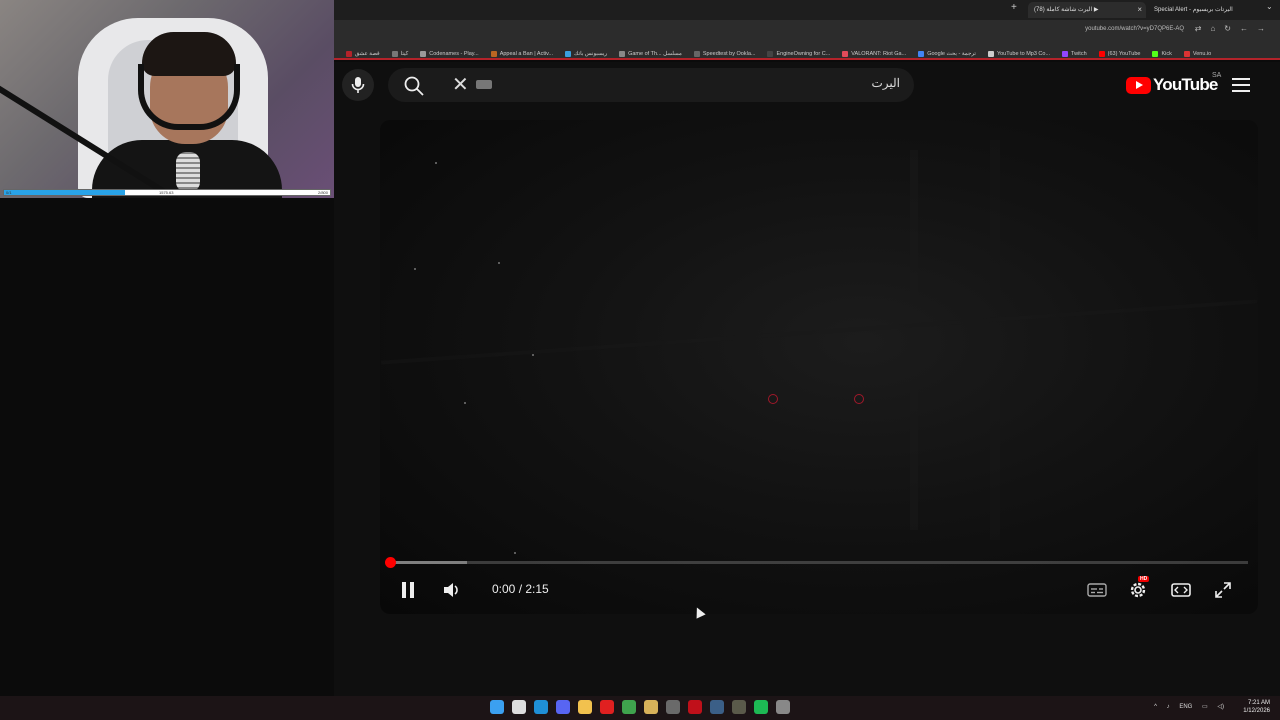 This screenshot has height=720, width=1280. I want to click on tab-list-icon: ⌄, so click(1269, 6).